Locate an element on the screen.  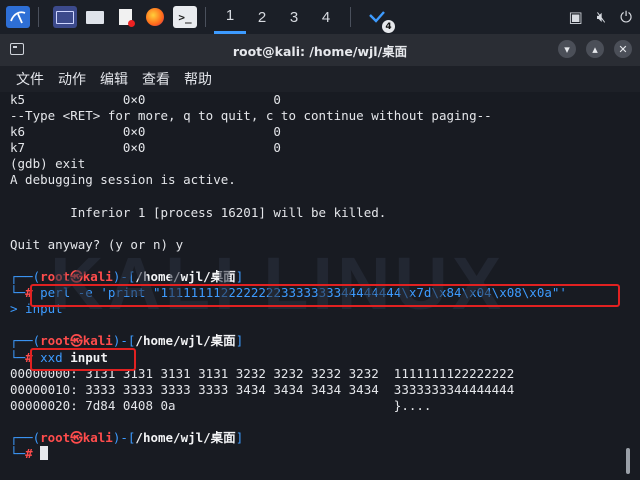
power-icon: ⏻ is located at coordinates (626, 17).